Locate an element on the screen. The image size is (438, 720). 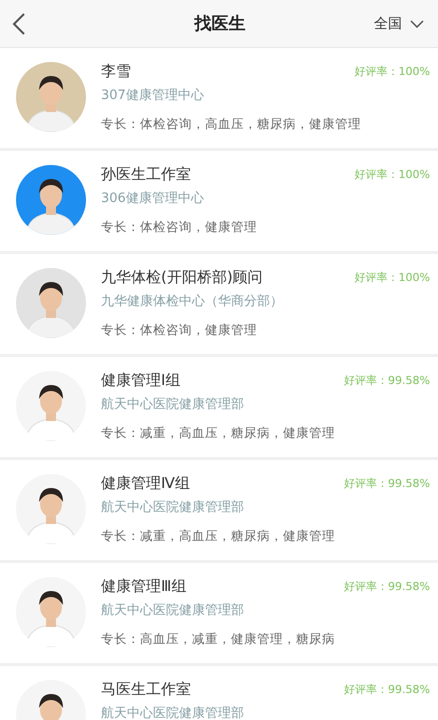
doctor-card: 健康管理Ⅰ组 好评率：99.58% 航天中心医院健康管理部 专长：减重，高血压，糖尿病，健康管理 is located at coordinates (219, 407).